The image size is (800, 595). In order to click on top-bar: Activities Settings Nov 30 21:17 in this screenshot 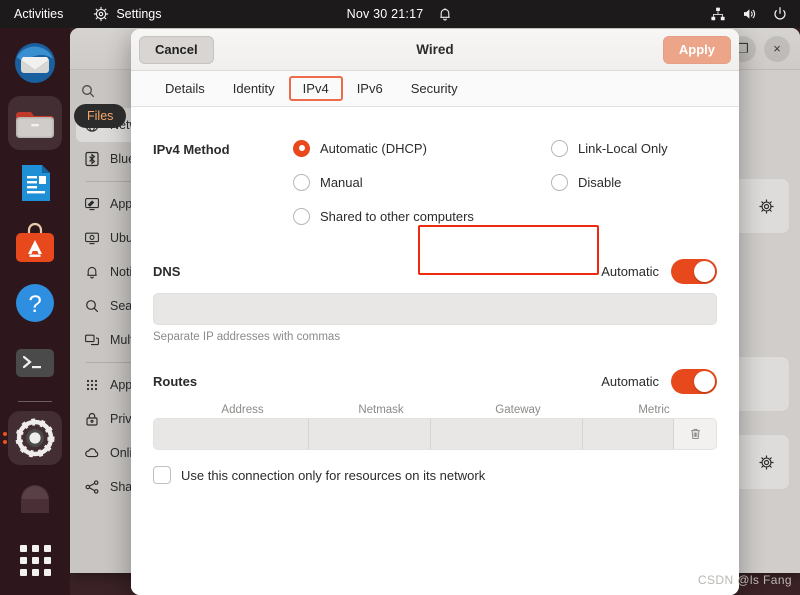, I will do `click(400, 14)`.